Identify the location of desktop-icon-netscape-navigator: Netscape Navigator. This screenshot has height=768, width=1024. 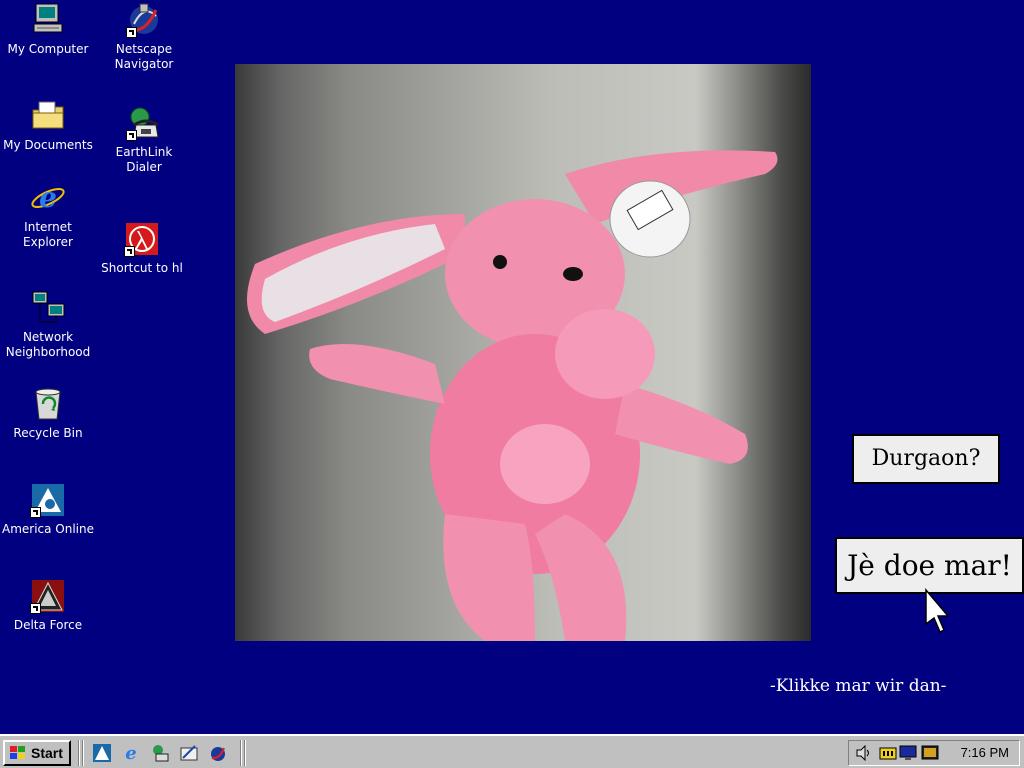
(144, 37).